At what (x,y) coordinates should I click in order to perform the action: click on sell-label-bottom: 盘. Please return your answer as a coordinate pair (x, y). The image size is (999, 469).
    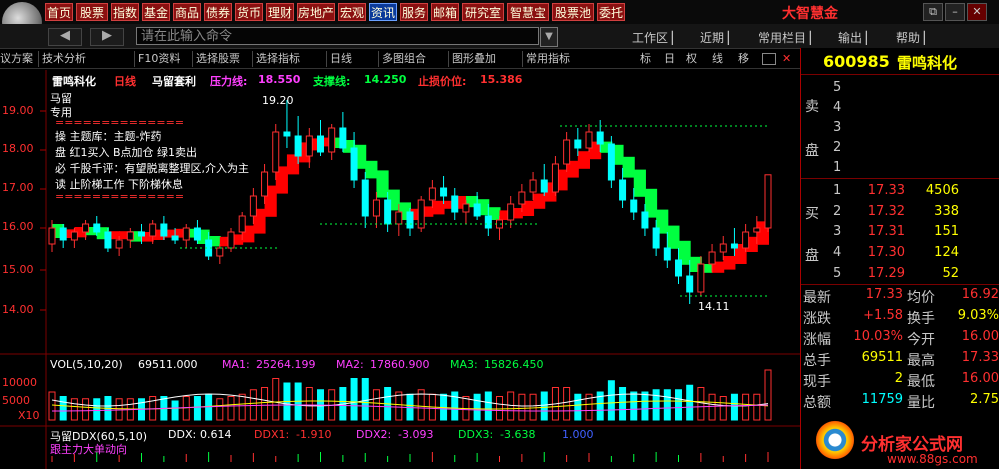
    Looking at the image, I should click on (812, 151).